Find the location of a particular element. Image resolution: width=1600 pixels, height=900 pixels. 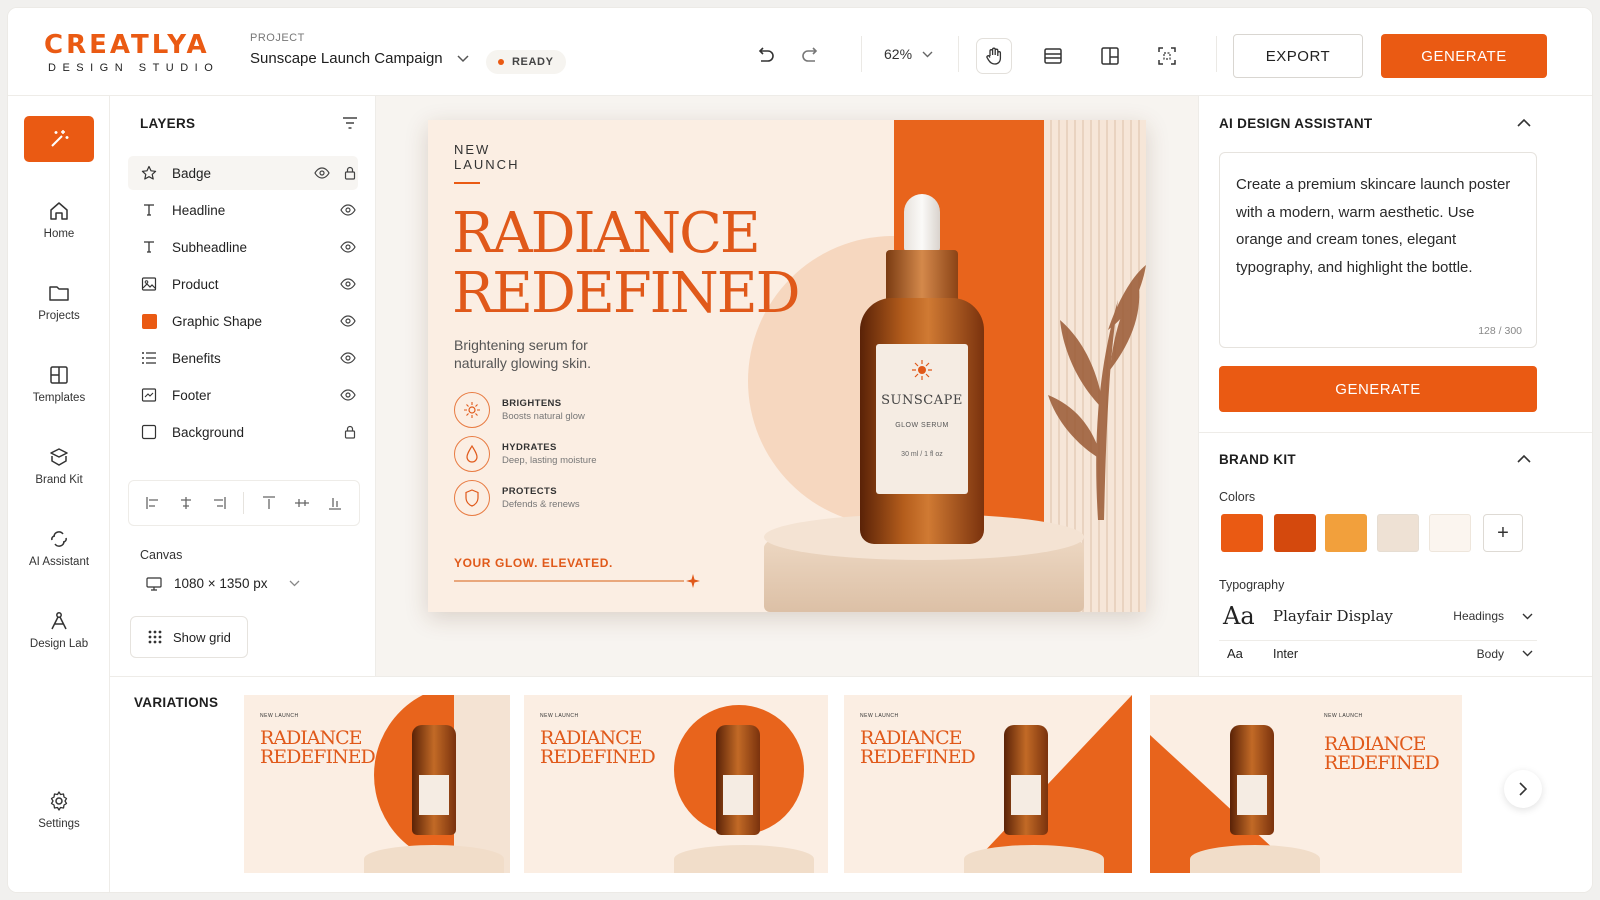

font-row-headings: Aa Playfair Display Headings is located at coordinates (1378, 616).